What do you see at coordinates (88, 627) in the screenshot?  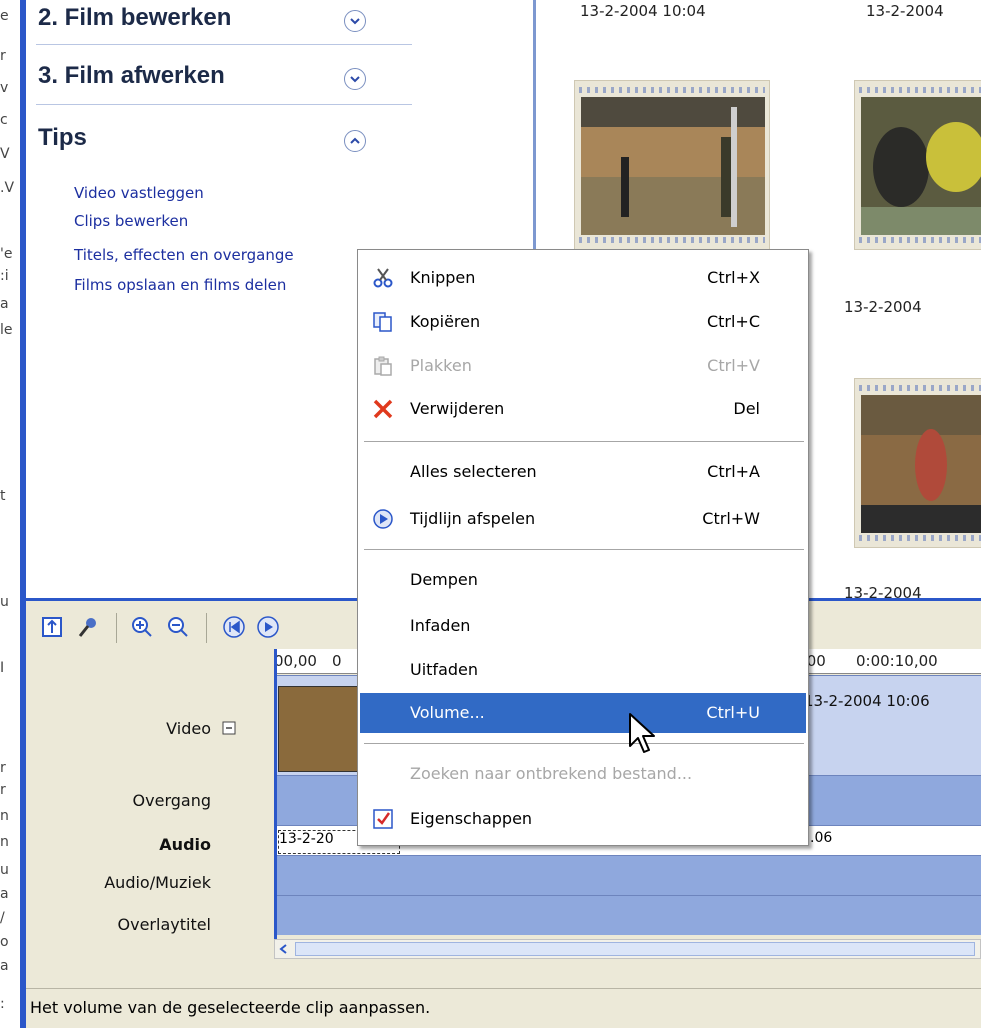 I see `narrate-microphone-icon` at bounding box center [88, 627].